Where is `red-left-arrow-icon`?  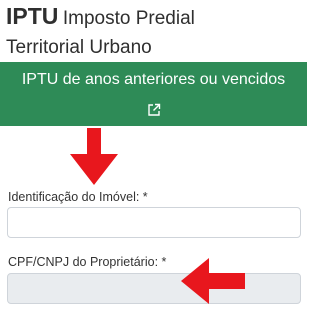
red-left-arrow-icon is located at coordinates (213, 281).